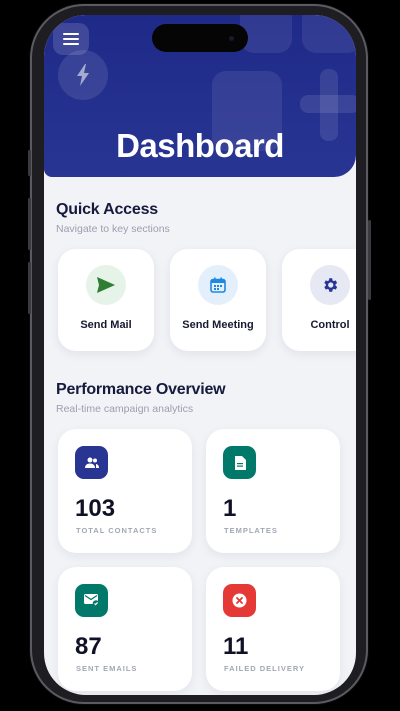  I want to click on sent-emails-card: 87 SENT EMAILS, so click(125, 629).